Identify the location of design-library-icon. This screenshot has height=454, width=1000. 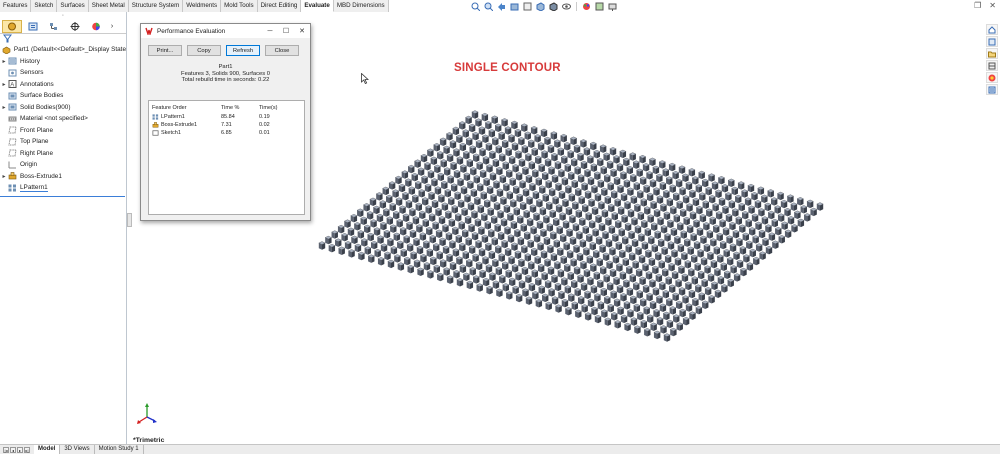
(992, 41).